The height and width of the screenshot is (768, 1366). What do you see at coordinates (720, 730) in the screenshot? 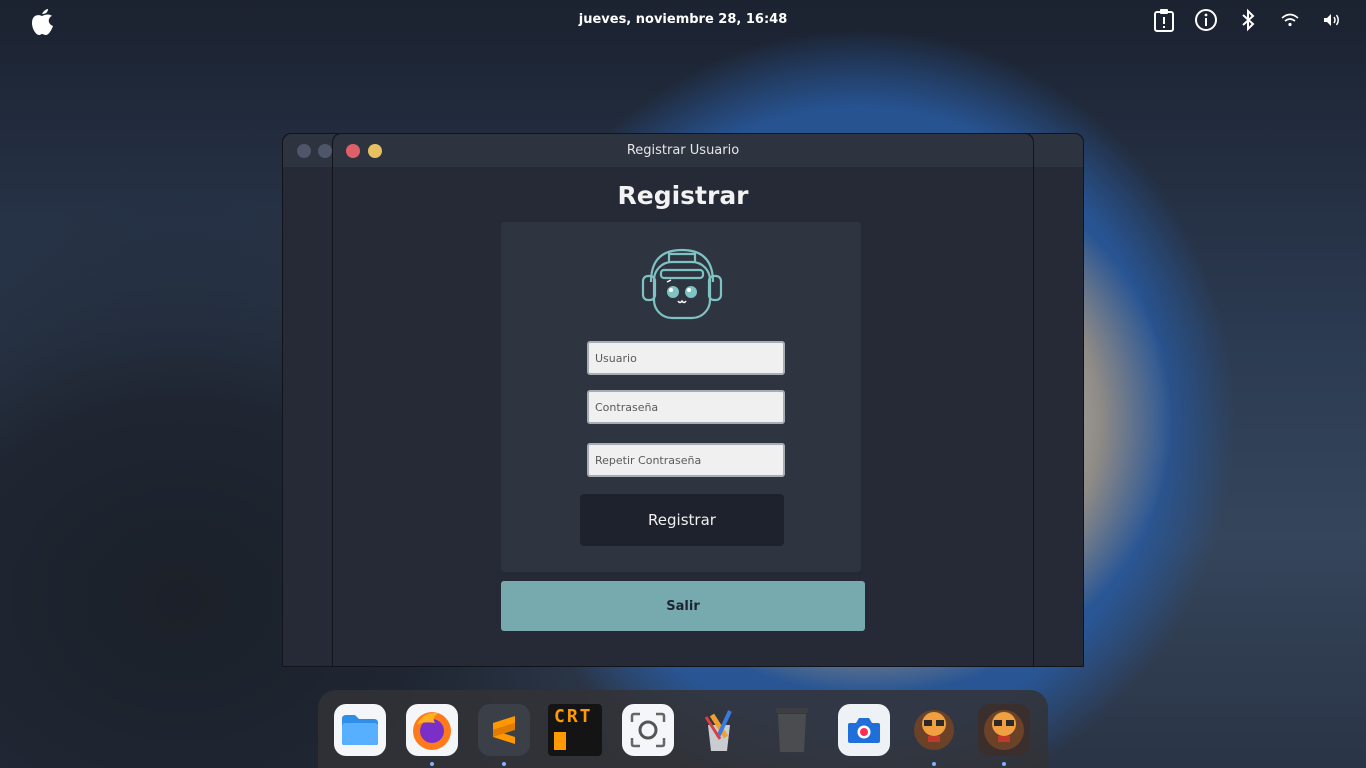
I see `dock-graphics-editor-icon` at bounding box center [720, 730].